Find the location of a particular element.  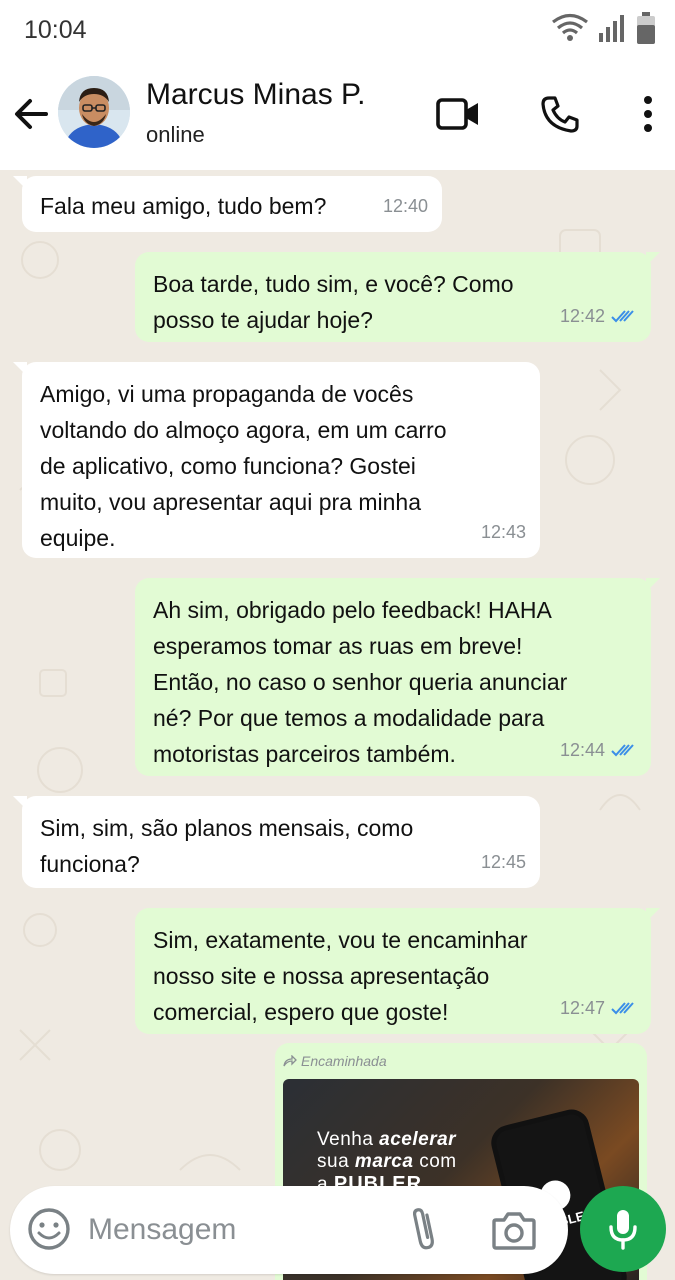

message-meta: 12:45 is located at coordinates (503, 862).